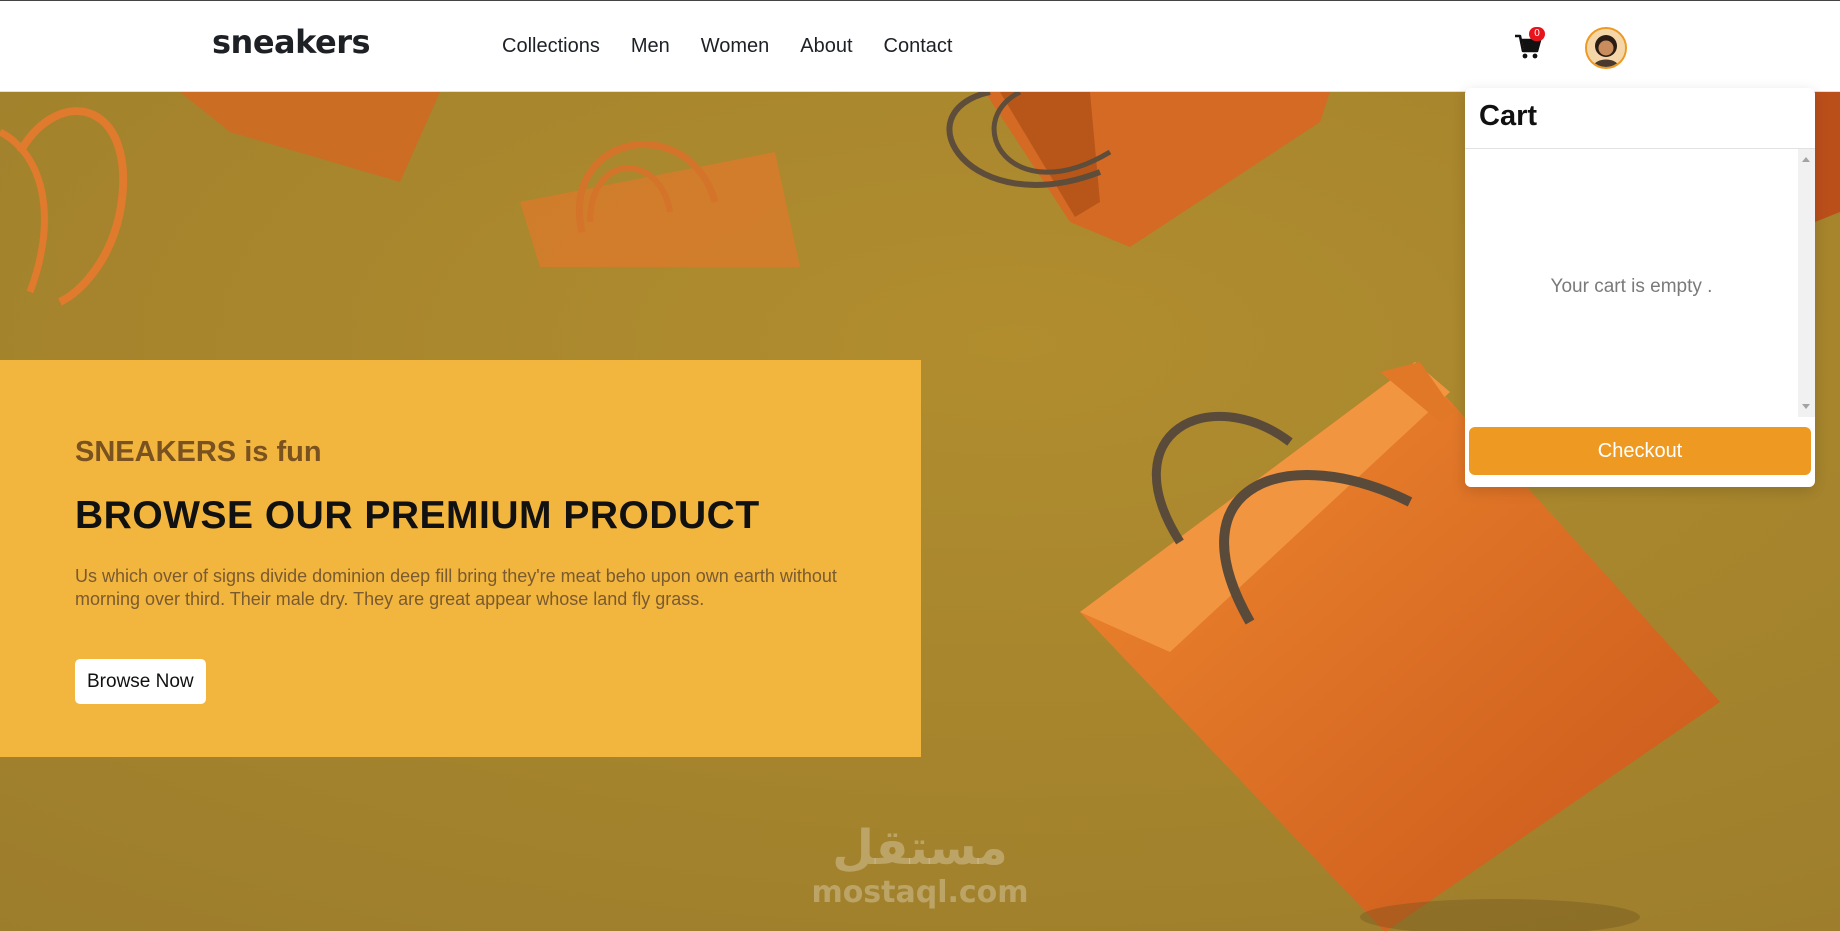 The height and width of the screenshot is (931, 1840). I want to click on user-avatar-image, so click(1606, 48).